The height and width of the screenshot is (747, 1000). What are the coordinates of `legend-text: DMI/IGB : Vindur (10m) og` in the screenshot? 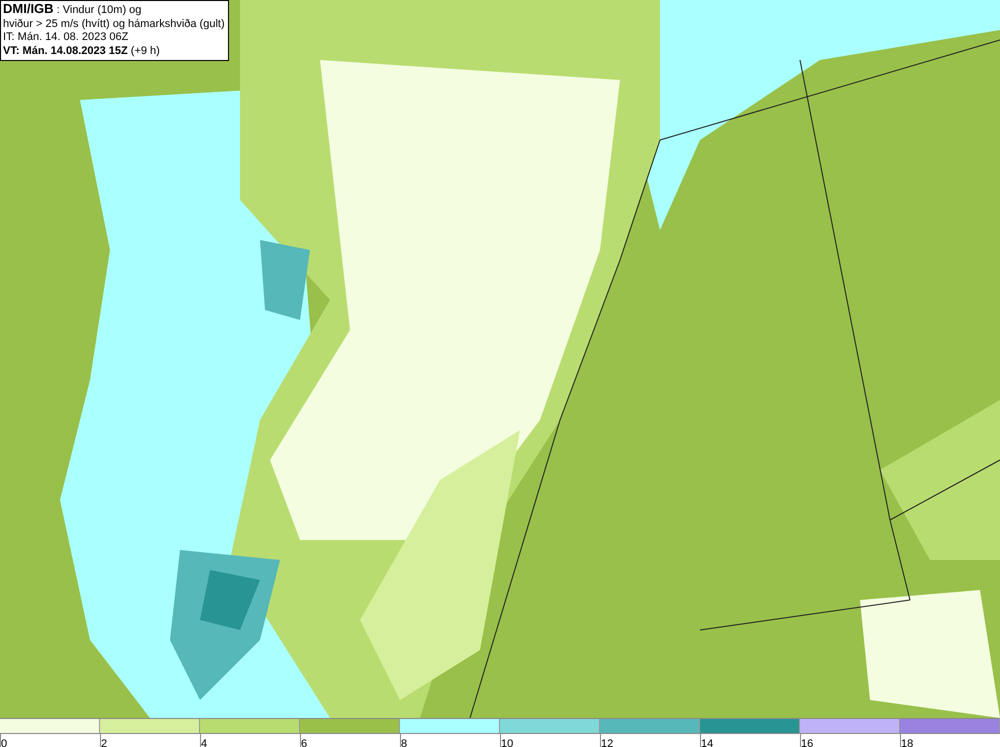 It's located at (72, 10).